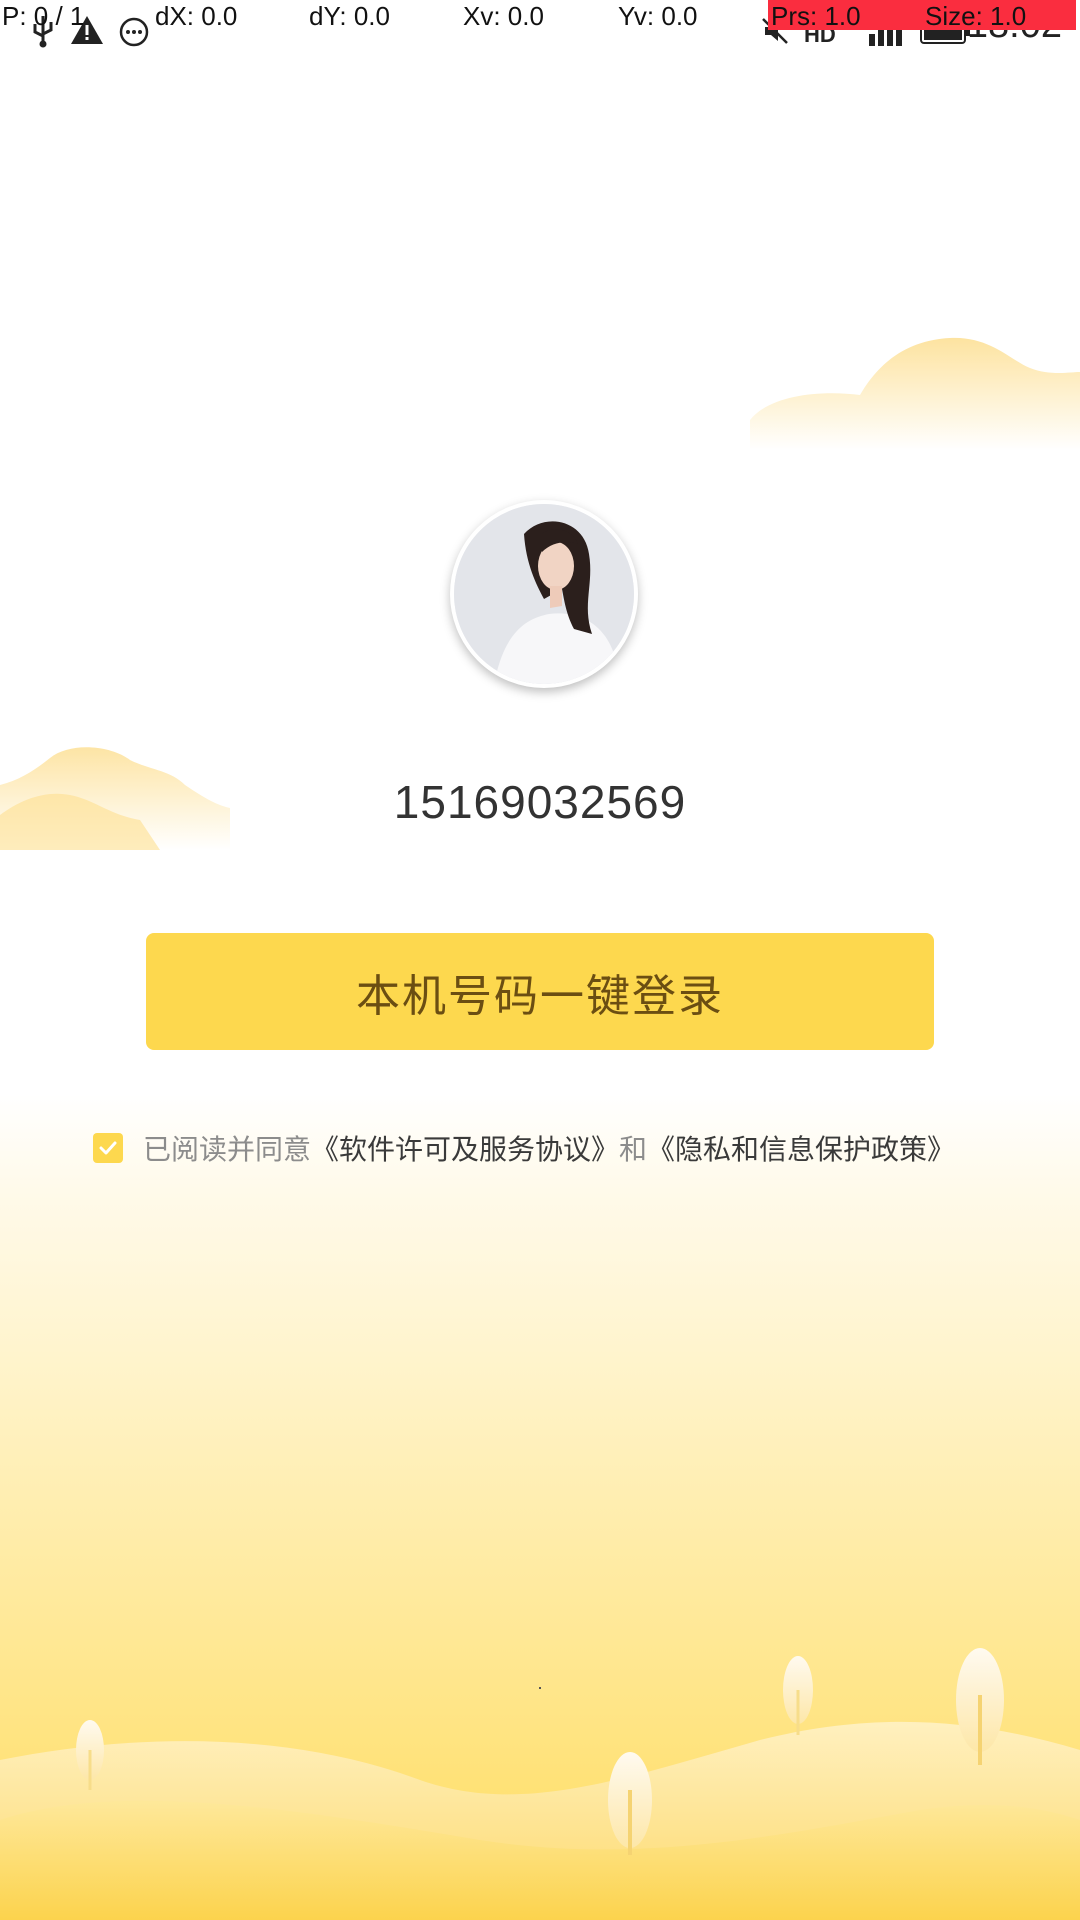  What do you see at coordinates (227, 1149) in the screenshot?
I see `agreement-prefix: 已阅读并同意` at bounding box center [227, 1149].